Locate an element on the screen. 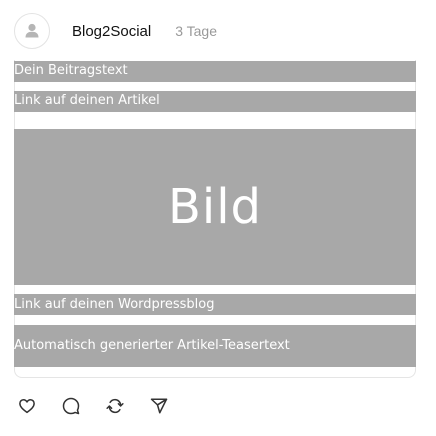 Image resolution: width=436 pixels, height=436 pixels. username: Blog2Social is located at coordinates (111, 31).